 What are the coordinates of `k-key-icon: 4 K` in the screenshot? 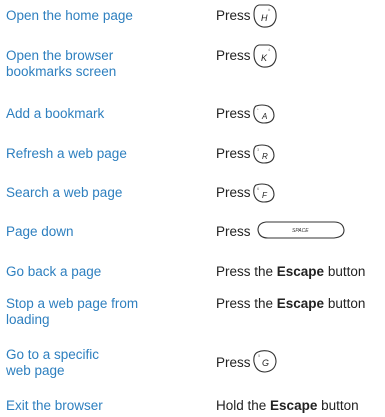 It's located at (265, 56).